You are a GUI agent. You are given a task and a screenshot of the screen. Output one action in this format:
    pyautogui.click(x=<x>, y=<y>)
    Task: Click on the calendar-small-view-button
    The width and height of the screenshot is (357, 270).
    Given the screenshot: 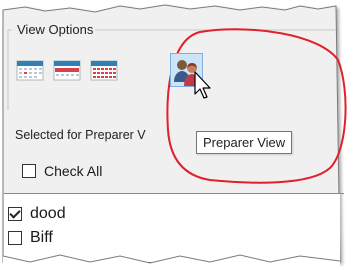 What is the action you would take?
    pyautogui.click(x=30, y=70)
    